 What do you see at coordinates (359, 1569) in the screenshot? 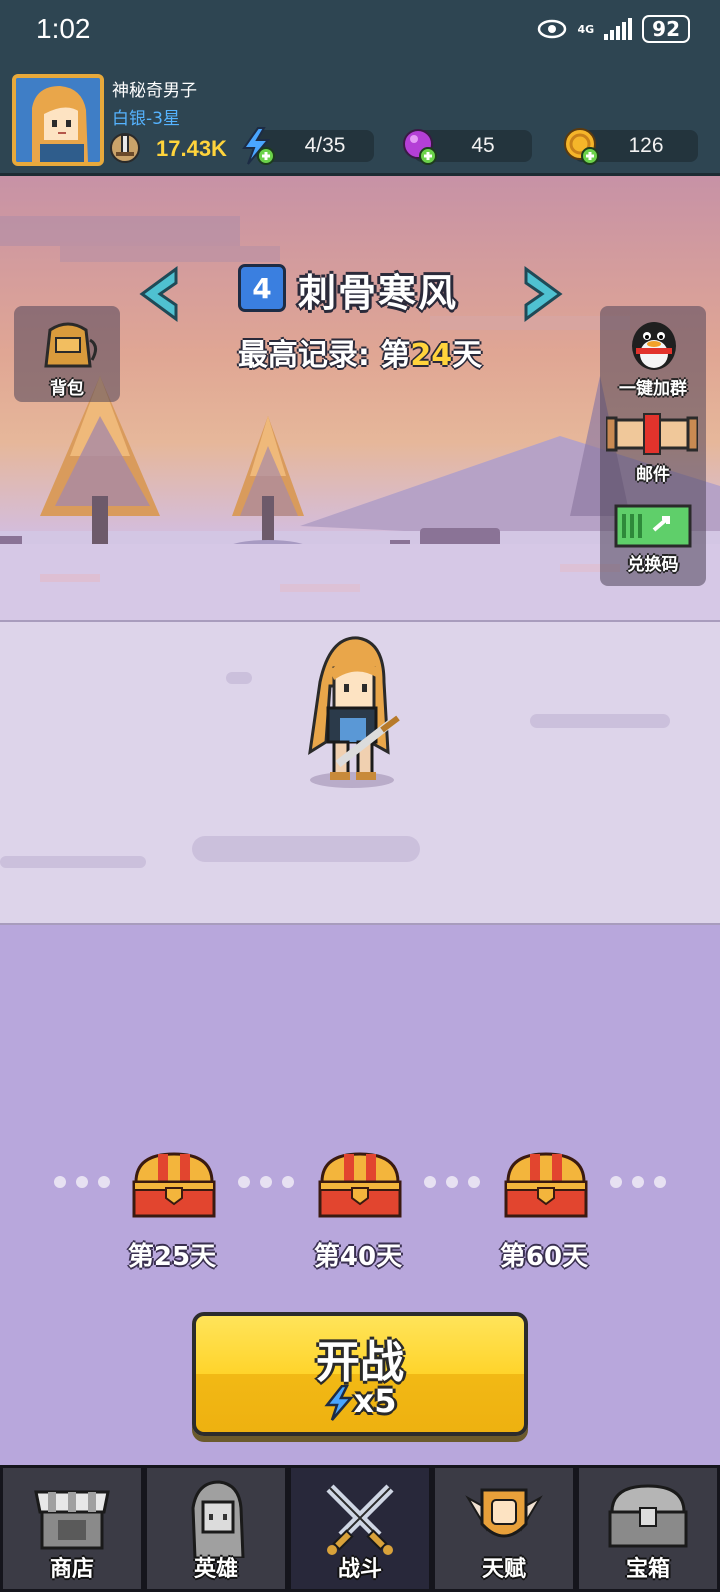
I see `tab-battle-label: 战斗` at bounding box center [359, 1569].